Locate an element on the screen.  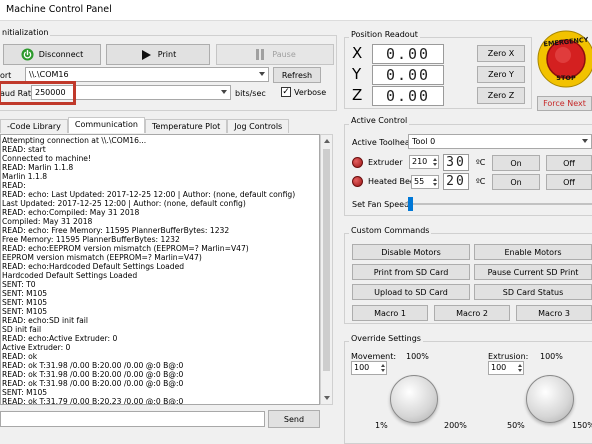
initialization-title: nitialization is located at coordinates (25, 32).